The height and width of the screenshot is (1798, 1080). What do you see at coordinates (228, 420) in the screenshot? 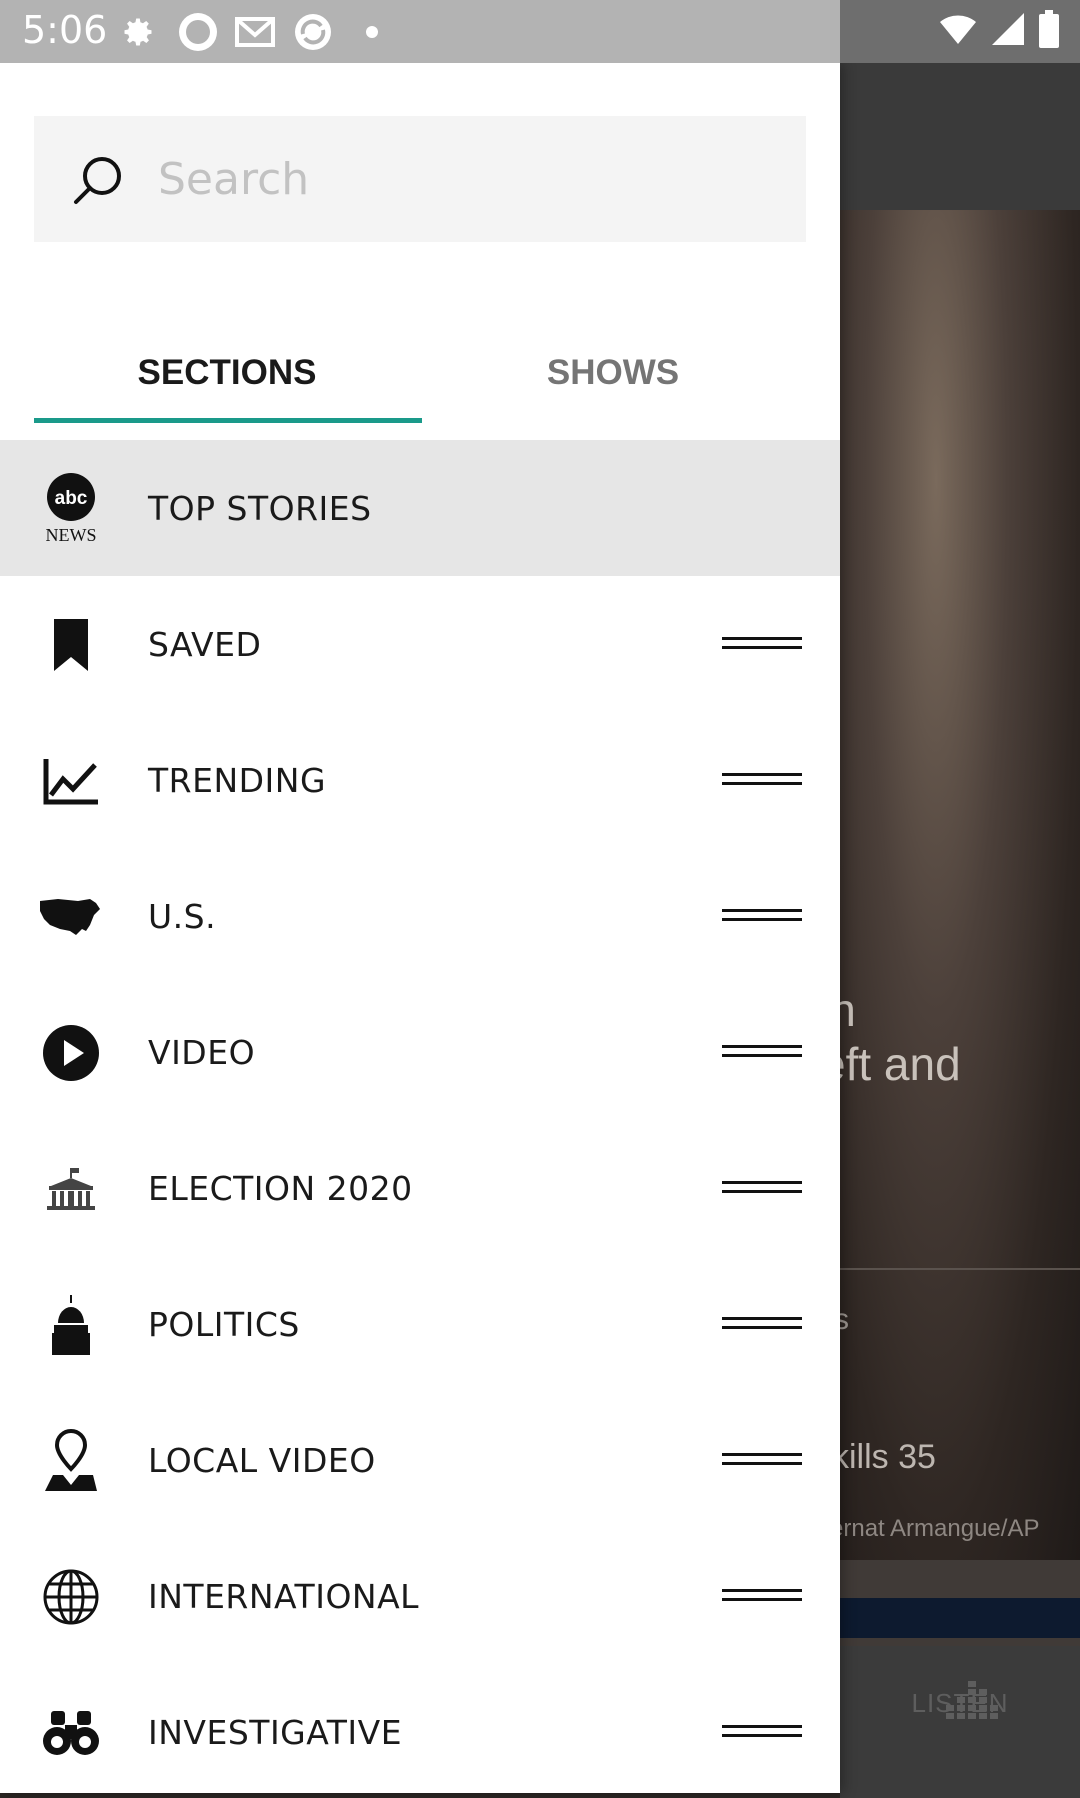
I see `tab-indicator` at bounding box center [228, 420].